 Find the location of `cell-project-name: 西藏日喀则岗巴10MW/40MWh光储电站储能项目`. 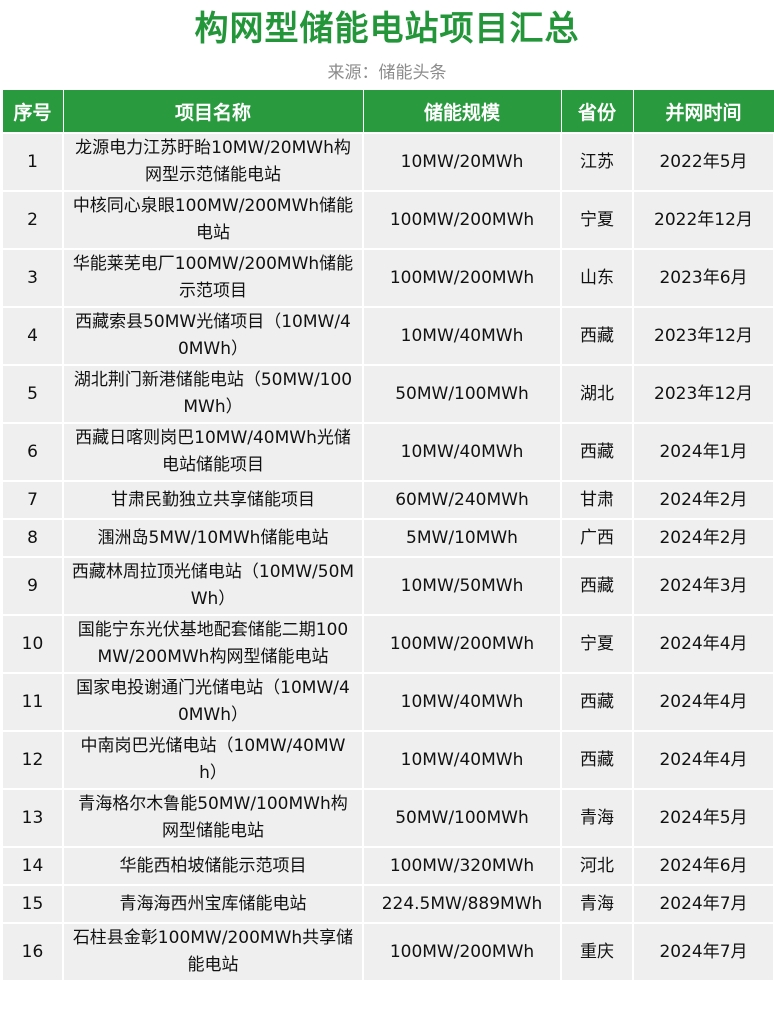

cell-project-name: 西藏日喀则岗巴10MW/40MWh光储电站储能项目 is located at coordinates (213, 452).